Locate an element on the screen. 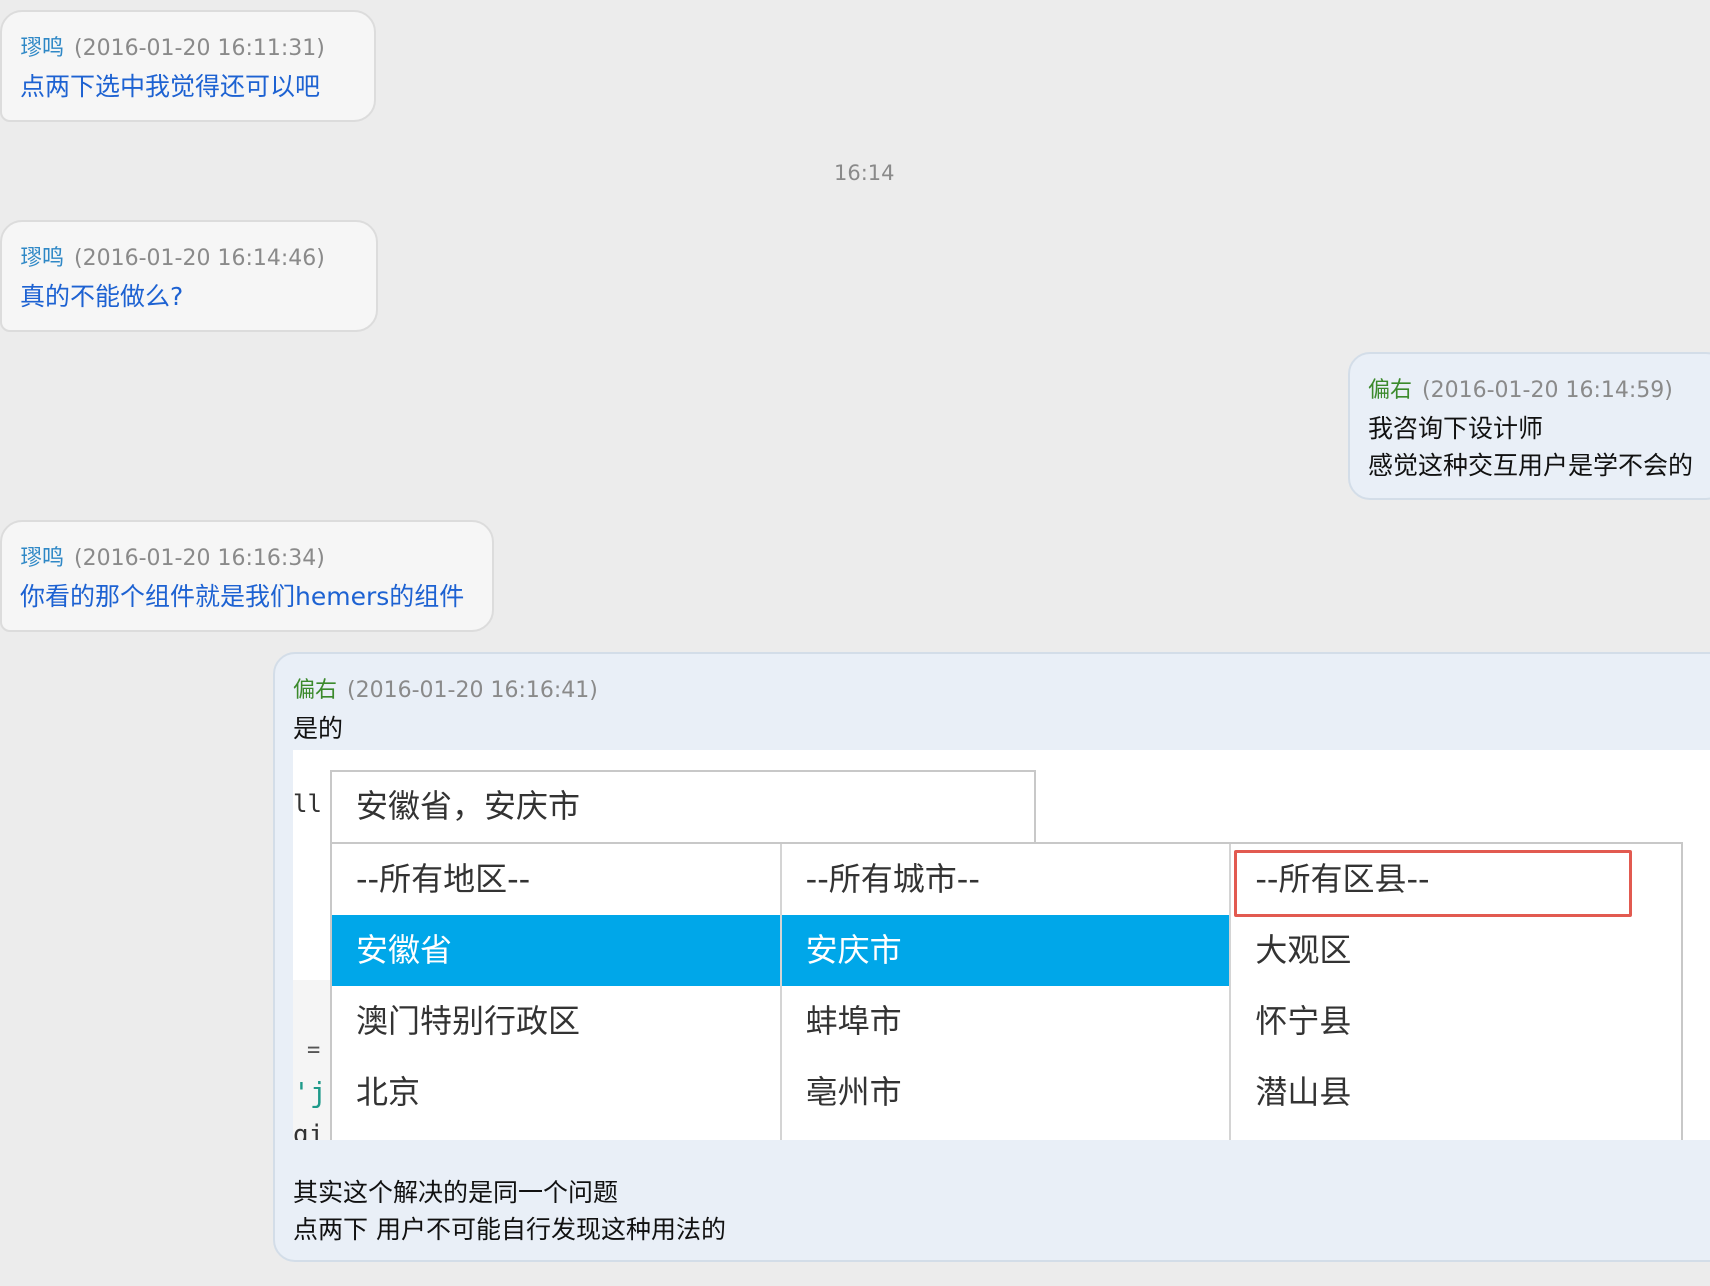  province-option: --所有地区-- is located at coordinates (556, 879).